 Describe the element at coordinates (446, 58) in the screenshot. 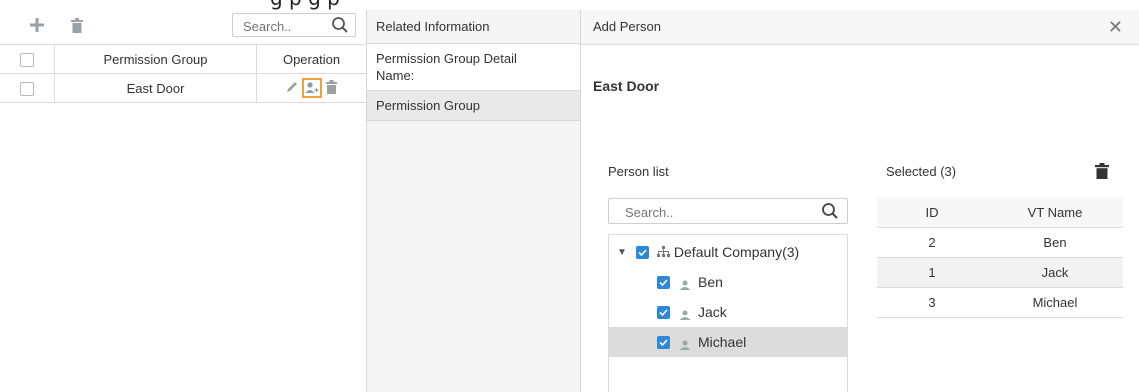

I see `nav-item-label: Permission Group Detail` at that location.